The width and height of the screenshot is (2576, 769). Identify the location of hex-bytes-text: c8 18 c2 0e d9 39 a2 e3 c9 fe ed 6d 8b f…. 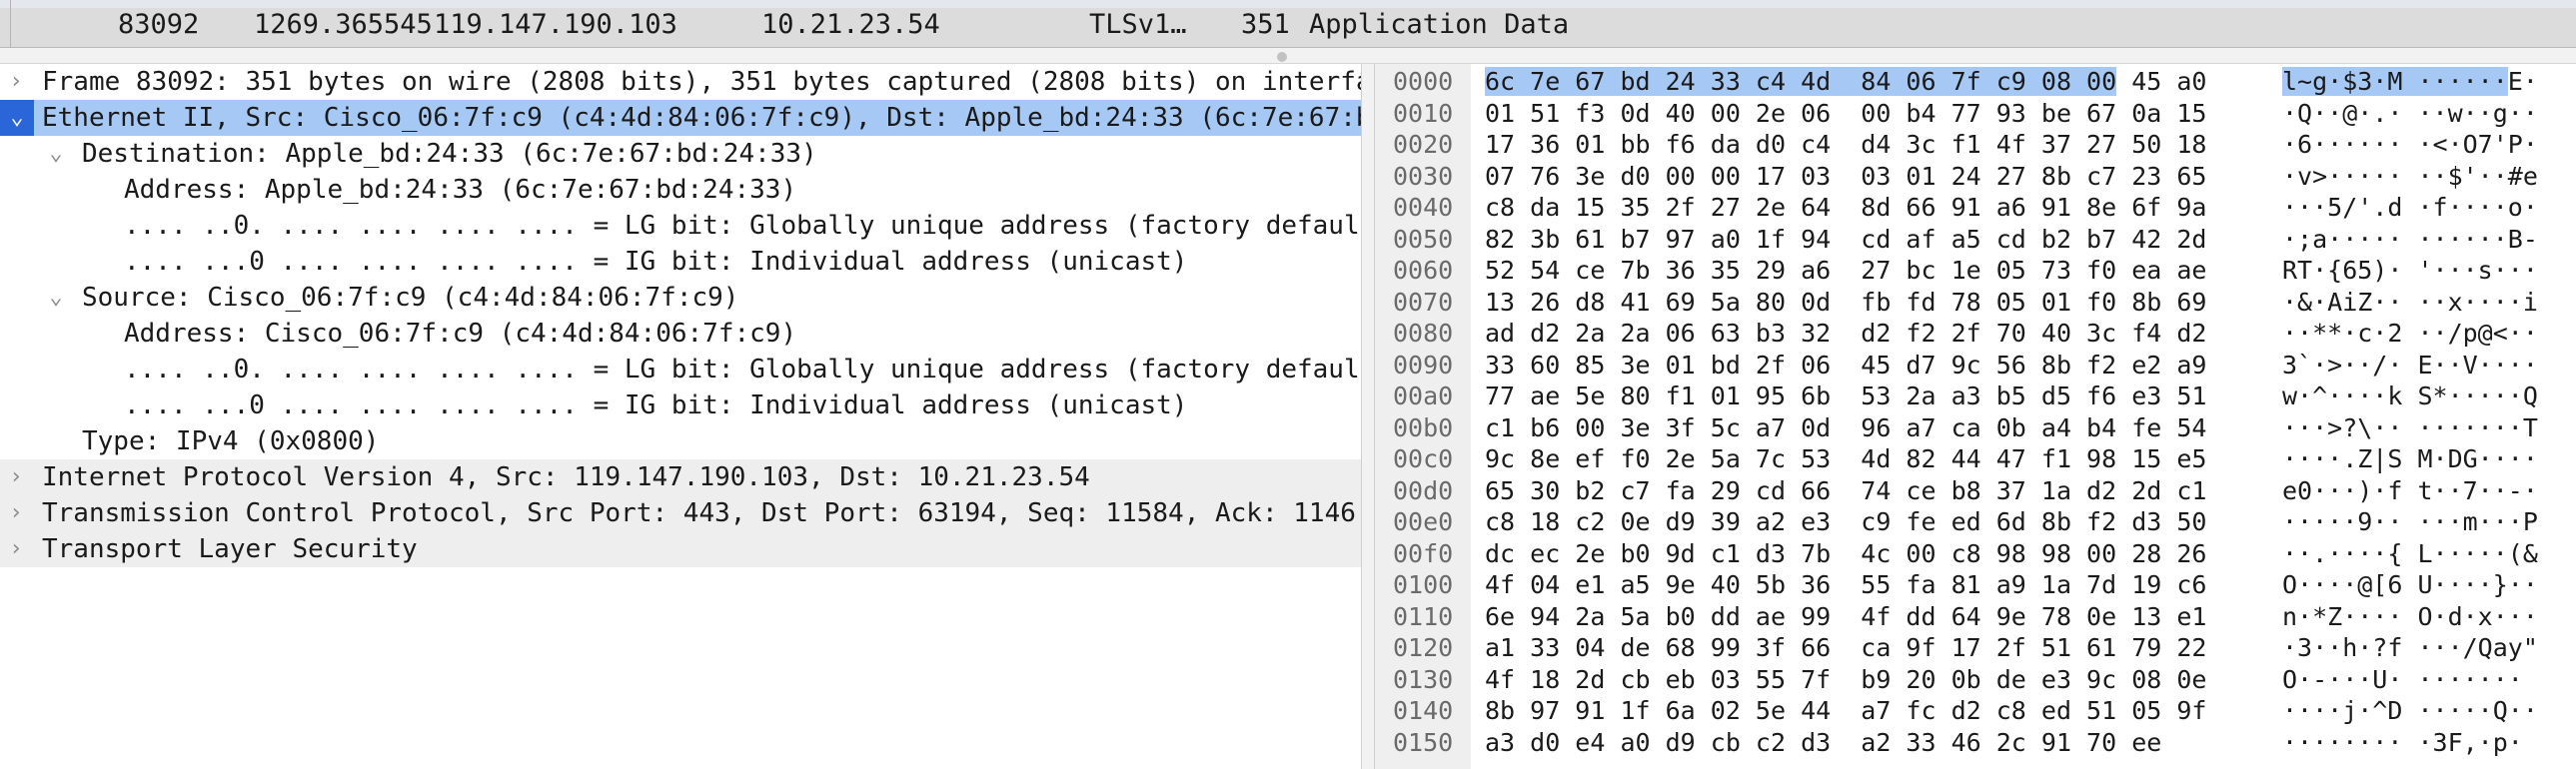
(1845, 522).